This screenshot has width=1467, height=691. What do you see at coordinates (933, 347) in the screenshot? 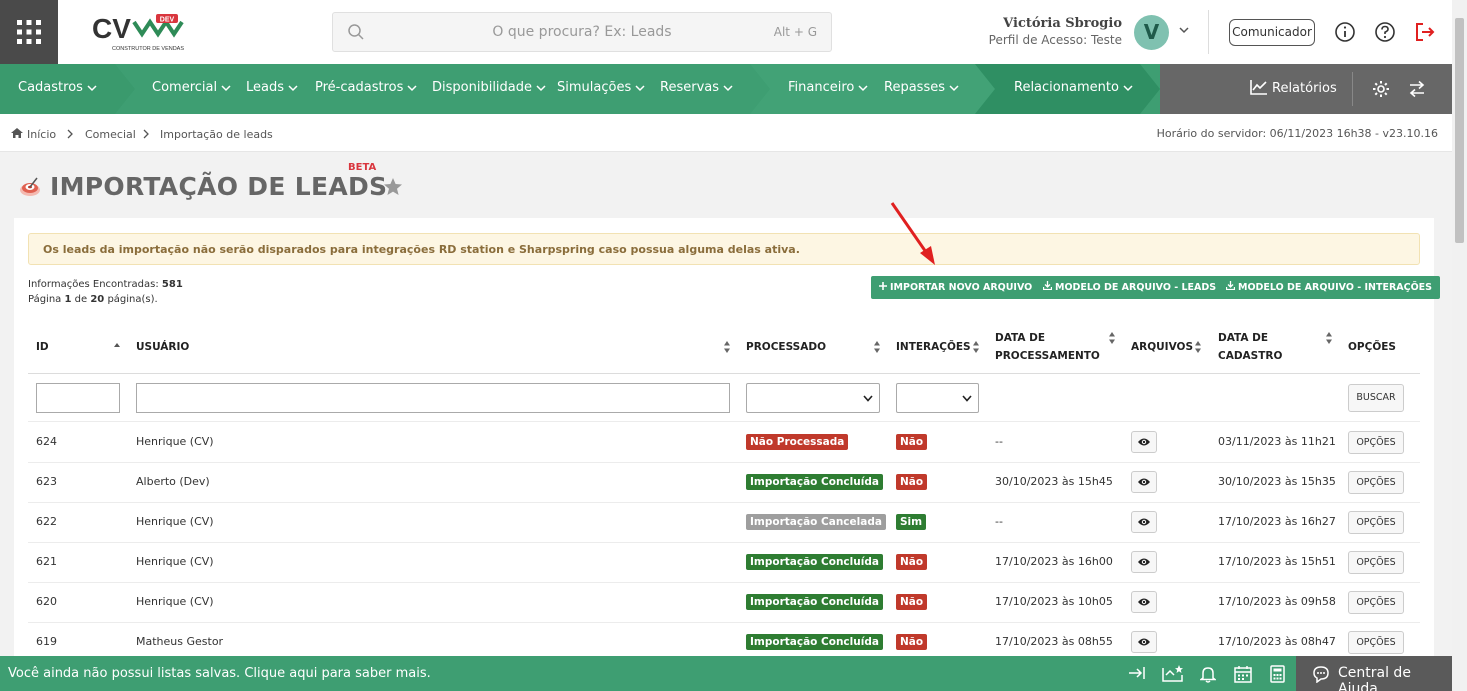
I see `col-interactions: INTERAÇÕES` at bounding box center [933, 347].